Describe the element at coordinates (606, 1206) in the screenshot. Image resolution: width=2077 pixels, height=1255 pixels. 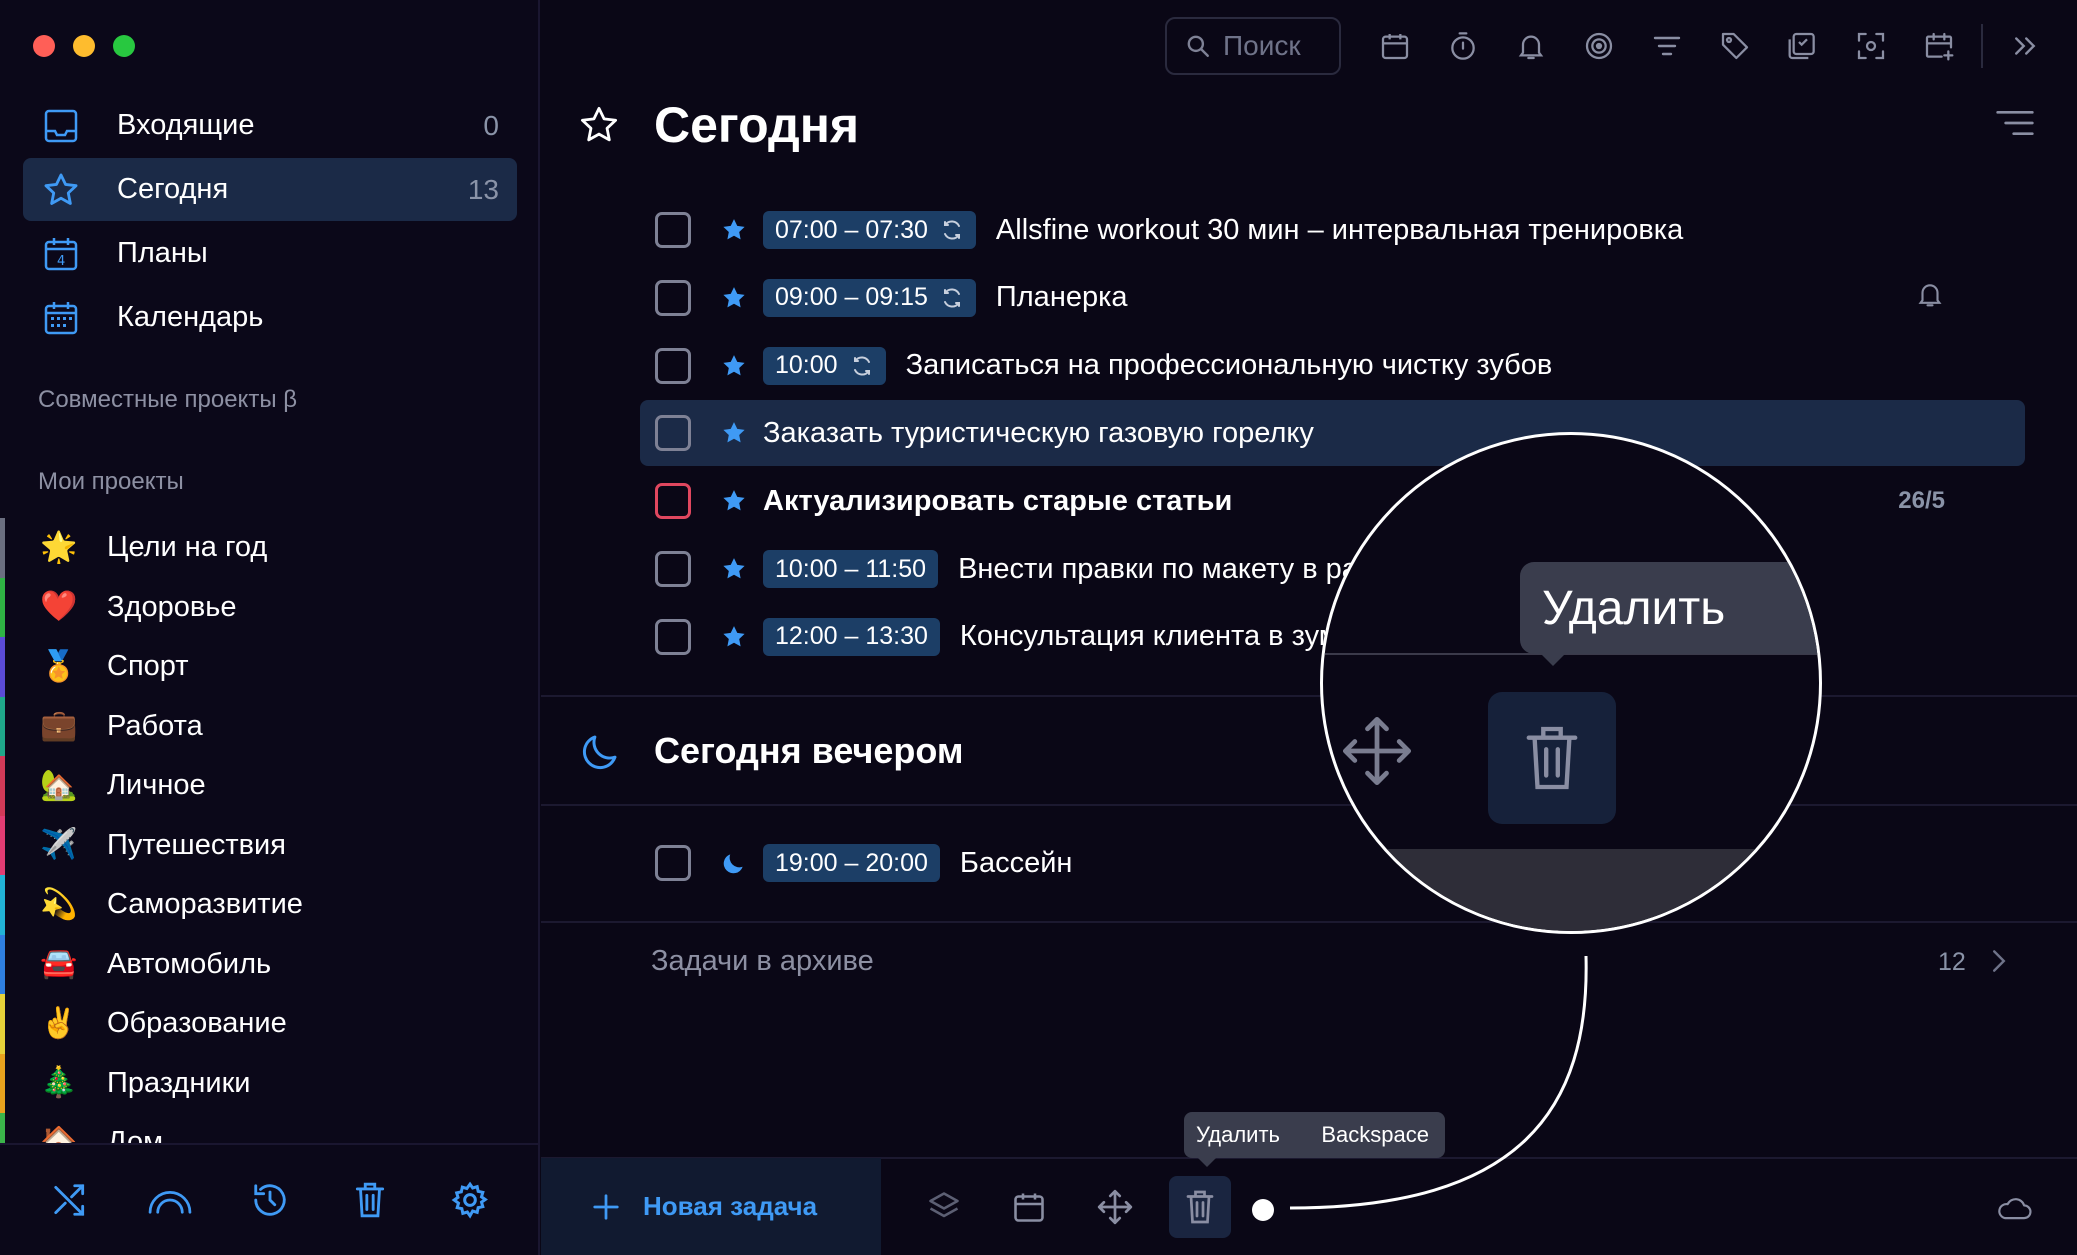
I see `plus-icon` at that location.